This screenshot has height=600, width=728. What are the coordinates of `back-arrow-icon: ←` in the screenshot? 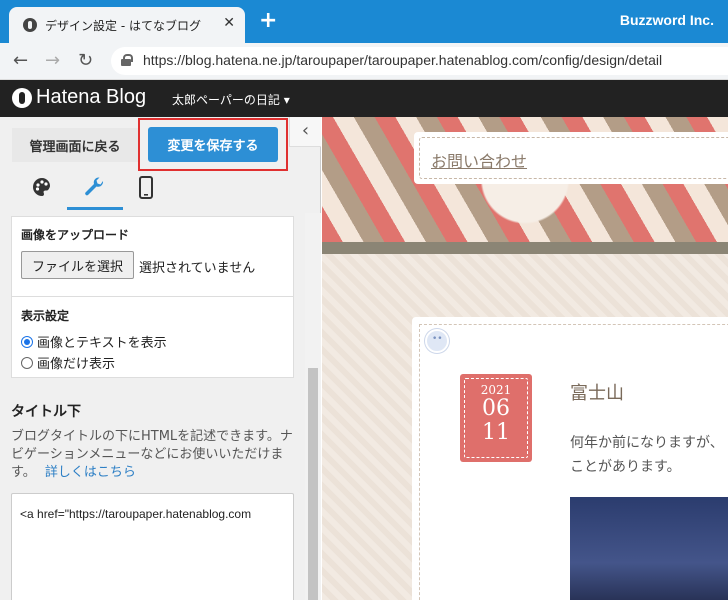 It's located at (20, 60).